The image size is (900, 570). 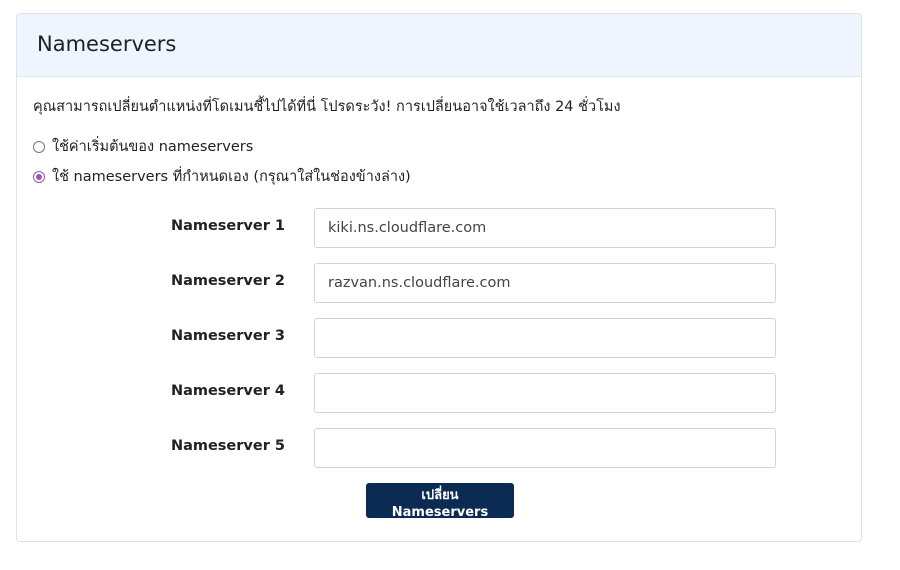 What do you see at coordinates (440, 501) in the screenshot?
I see `change-nameservers-button: เปลี่ยน Nameservers` at bounding box center [440, 501].